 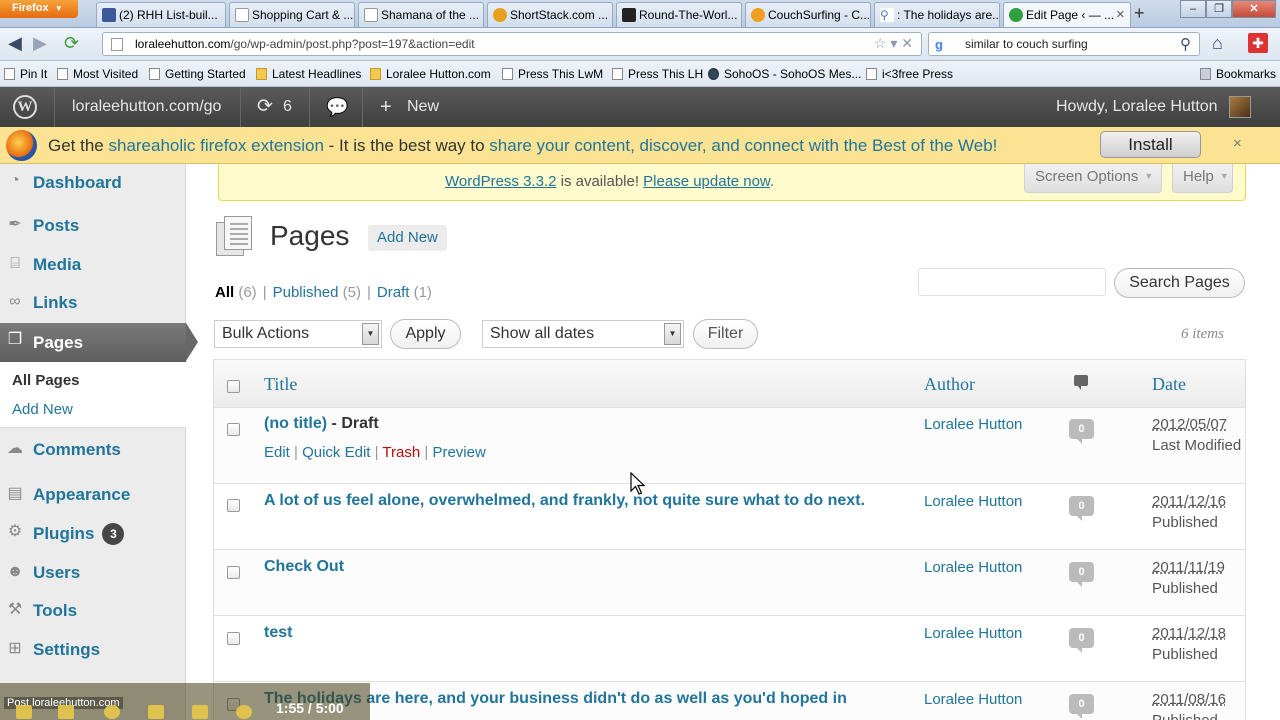 What do you see at coordinates (93, 494) in the screenshot?
I see `sidebar-item-appearance: ▤ Appearance` at bounding box center [93, 494].